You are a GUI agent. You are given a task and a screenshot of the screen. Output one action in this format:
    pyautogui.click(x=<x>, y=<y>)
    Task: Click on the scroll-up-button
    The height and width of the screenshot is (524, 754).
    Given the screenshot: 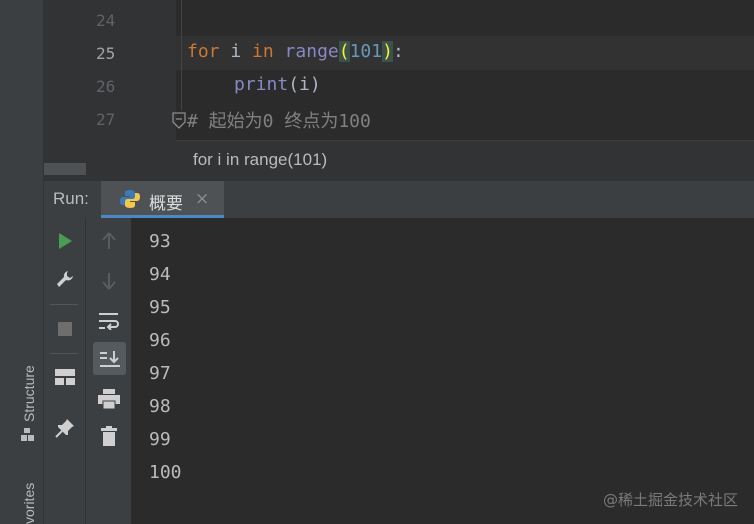 What is the action you would take?
    pyautogui.click(x=109, y=241)
    